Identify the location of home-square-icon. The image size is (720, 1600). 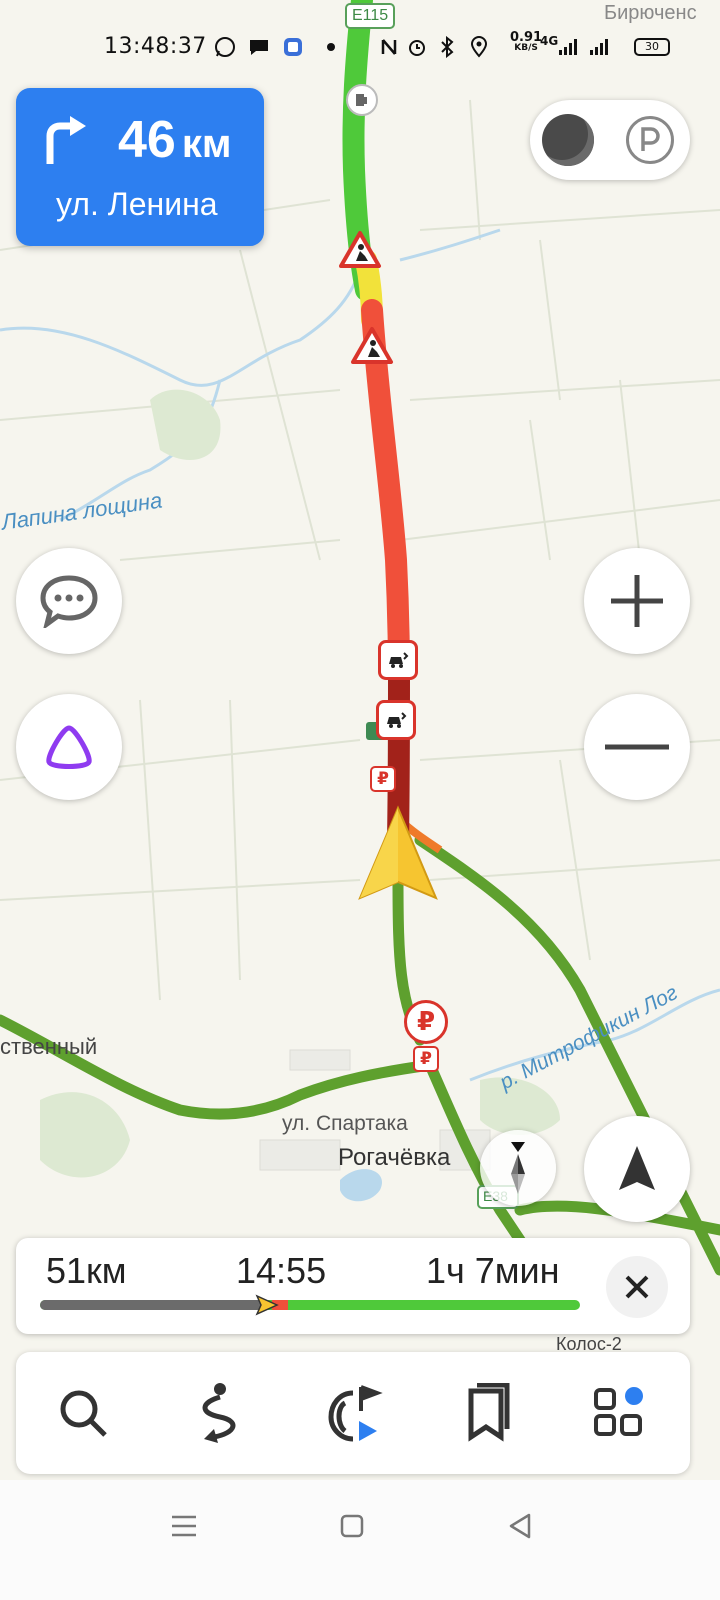
(352, 1526).